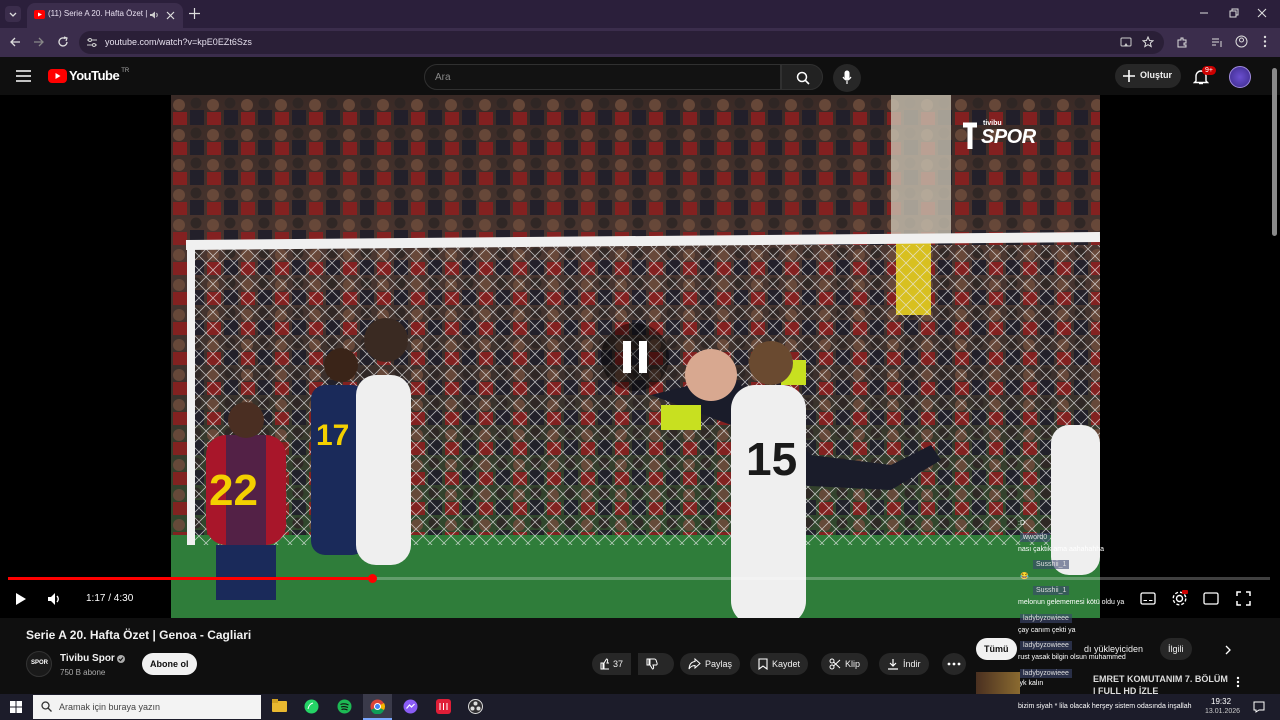 This screenshot has height=720, width=1280. I want to click on channel-avatar: SPOR, so click(39, 664).